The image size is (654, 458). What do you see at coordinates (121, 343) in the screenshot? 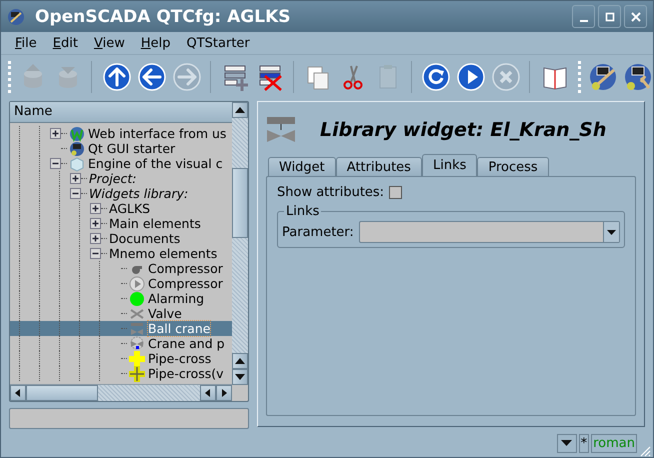
I see `tree-item: Crane and p` at bounding box center [121, 343].